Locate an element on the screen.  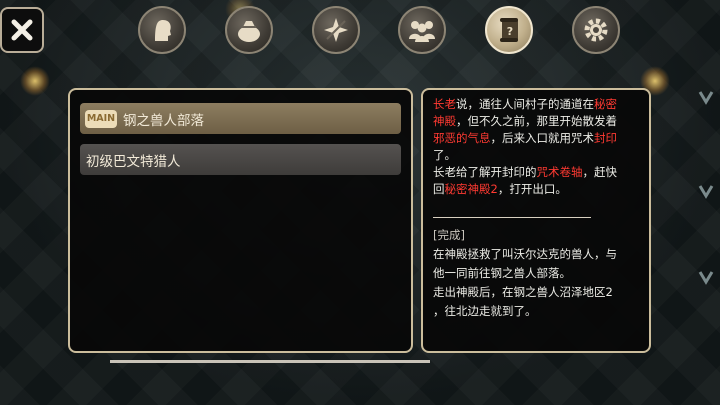
tab-party is located at coordinates (422, 30).